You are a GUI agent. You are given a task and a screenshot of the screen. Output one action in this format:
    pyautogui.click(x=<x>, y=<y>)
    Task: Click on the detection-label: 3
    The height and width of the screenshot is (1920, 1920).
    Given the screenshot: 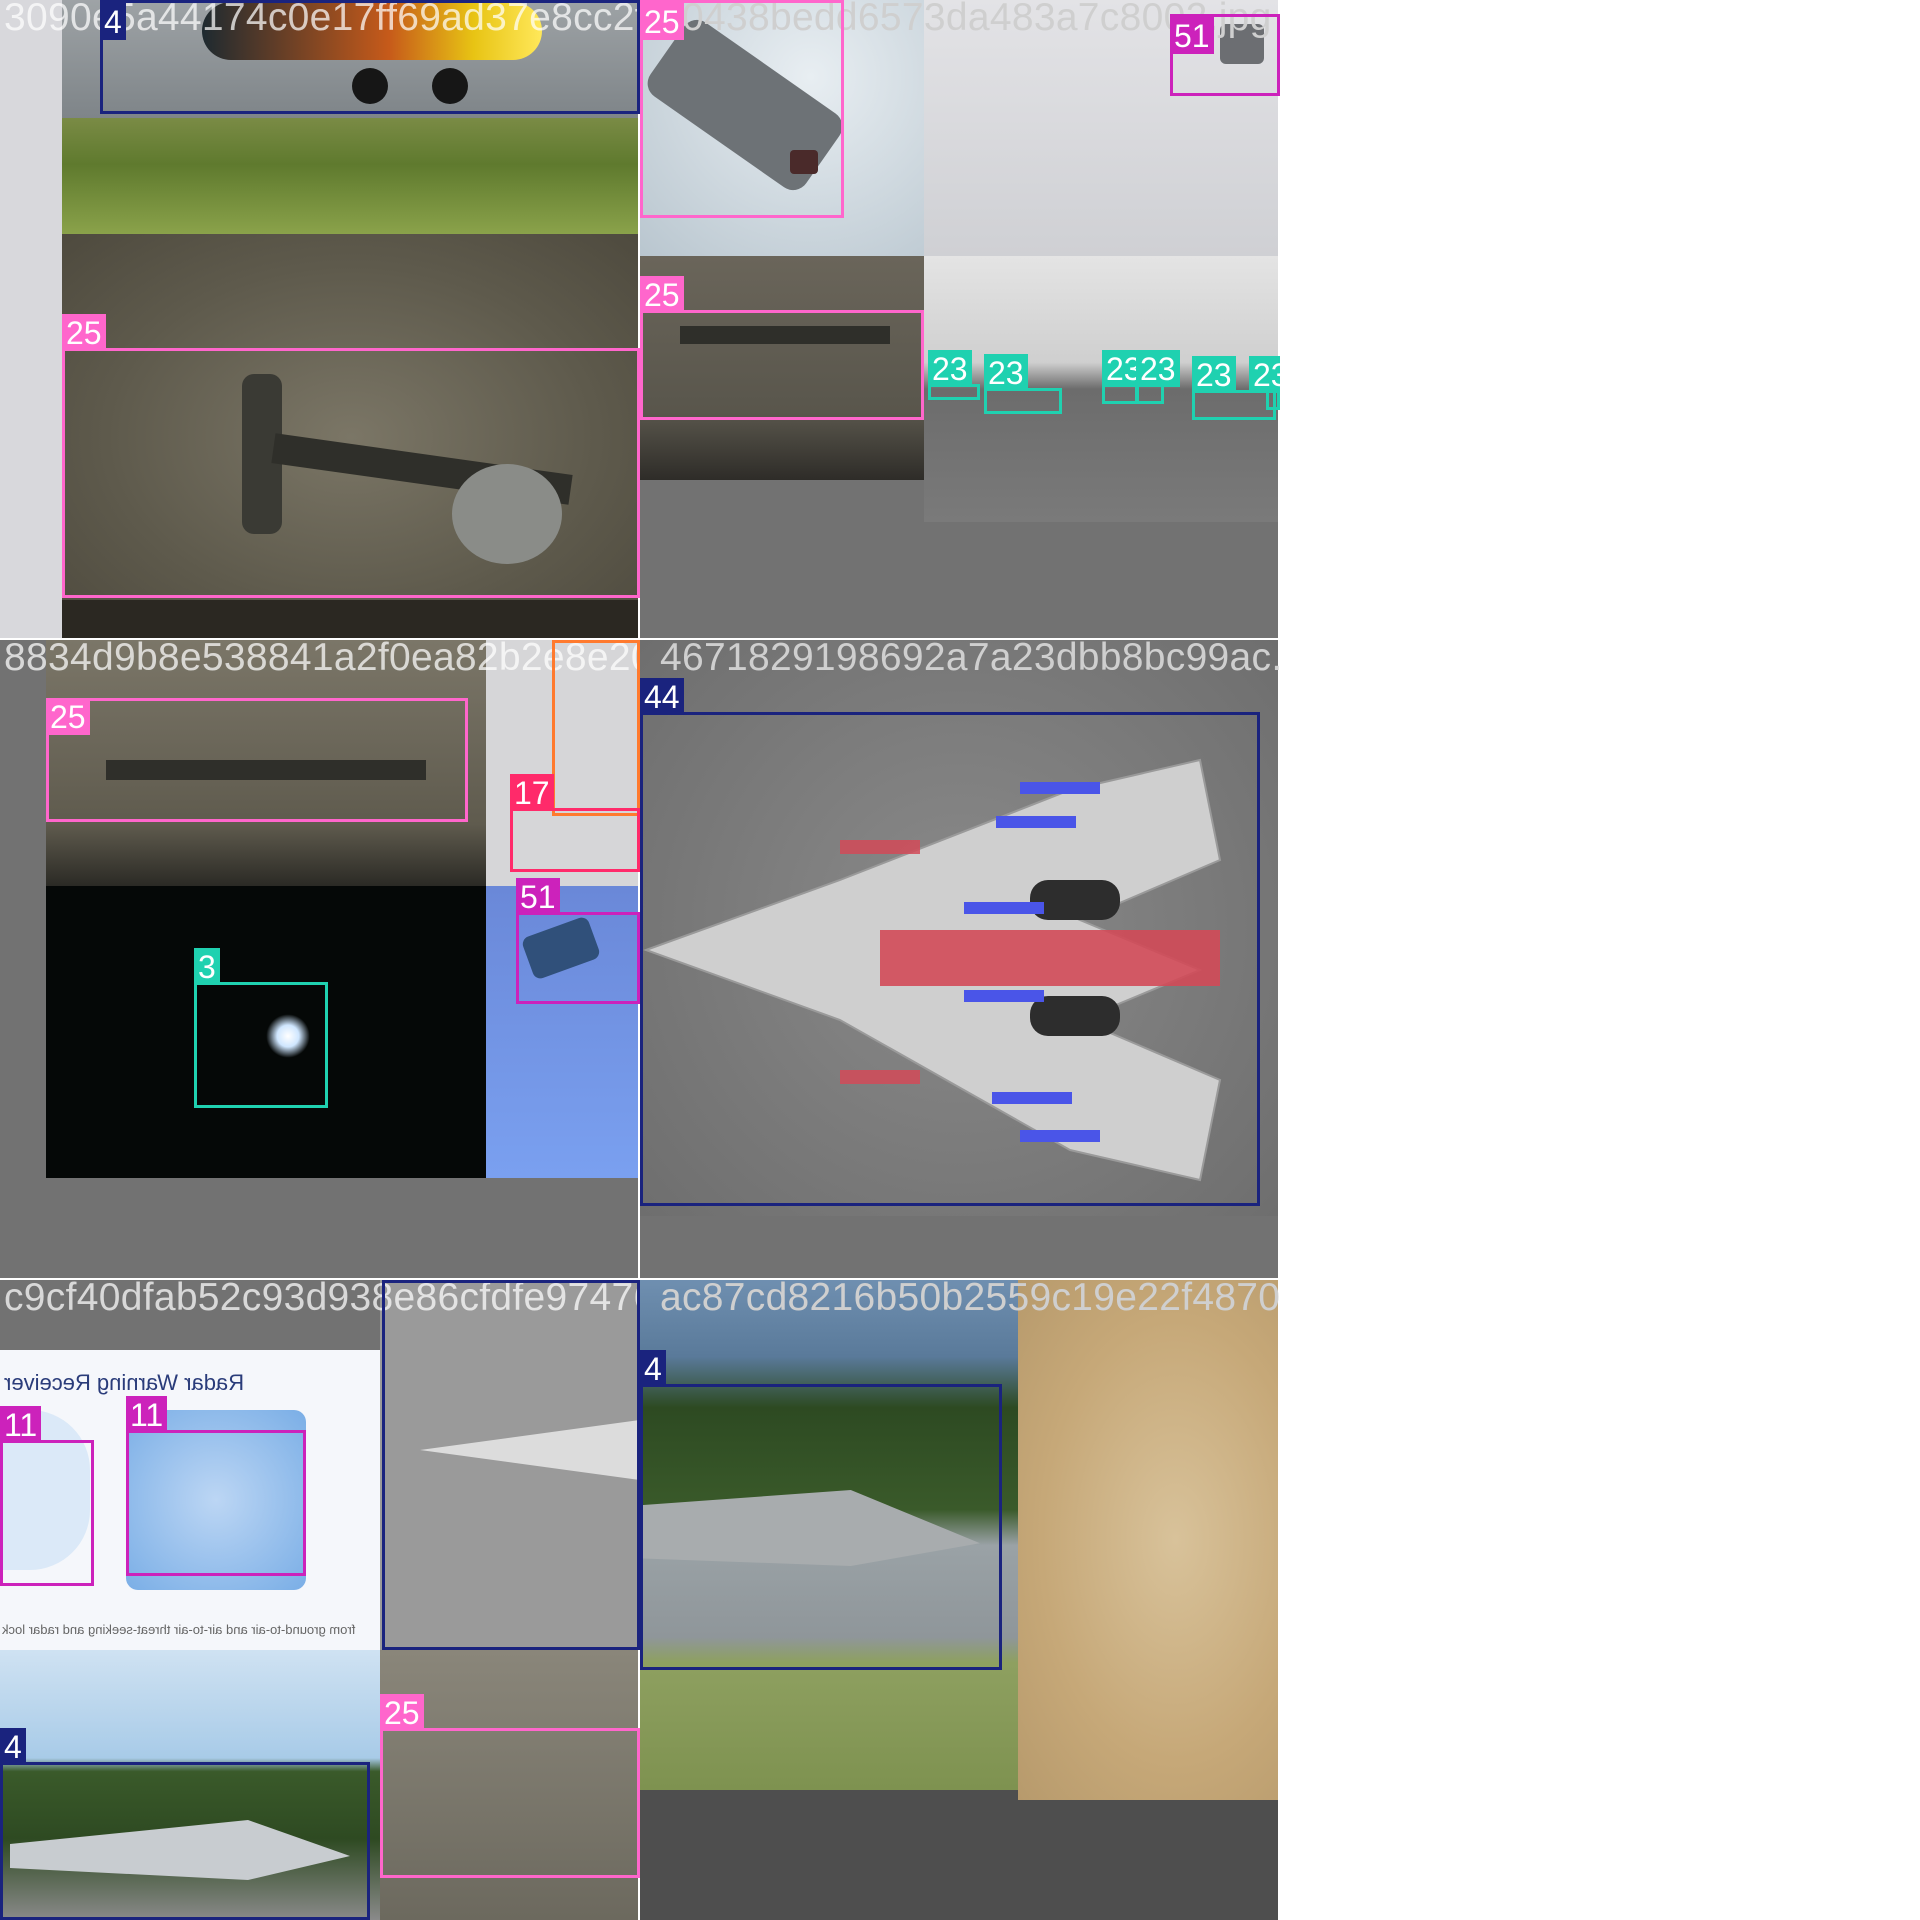 What is the action you would take?
    pyautogui.click(x=207, y=966)
    